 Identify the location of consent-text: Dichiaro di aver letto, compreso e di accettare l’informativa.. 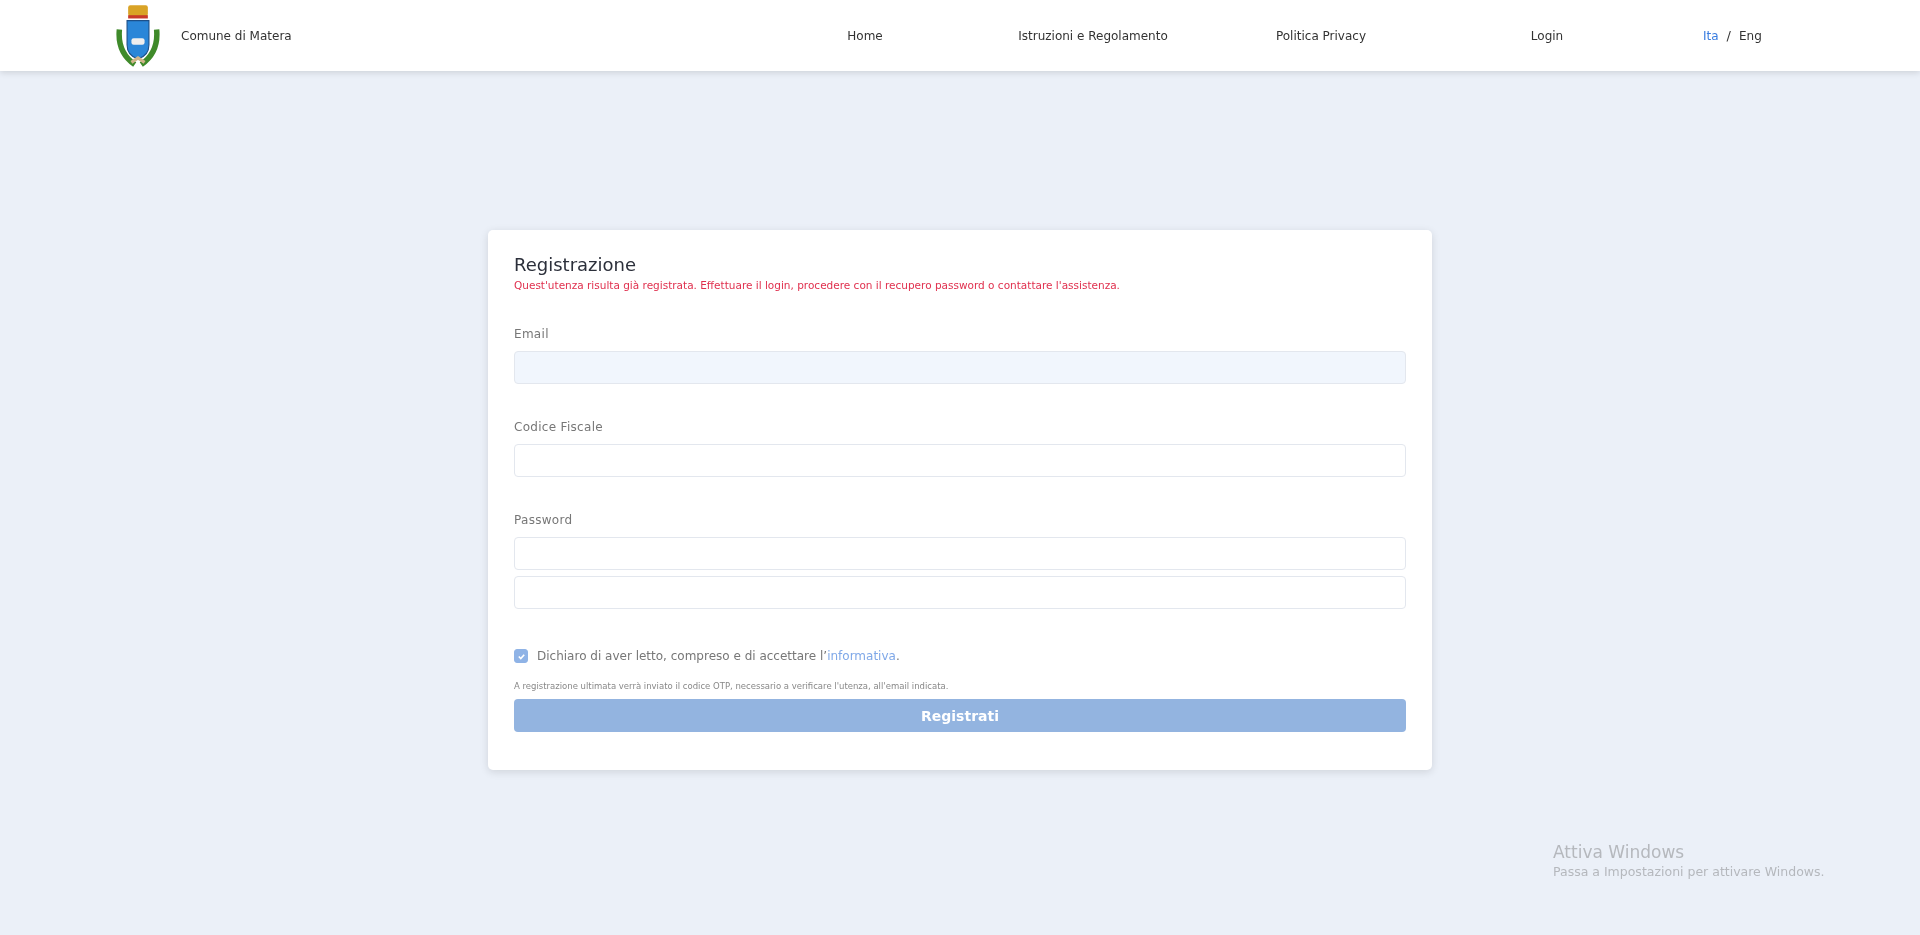
(718, 656).